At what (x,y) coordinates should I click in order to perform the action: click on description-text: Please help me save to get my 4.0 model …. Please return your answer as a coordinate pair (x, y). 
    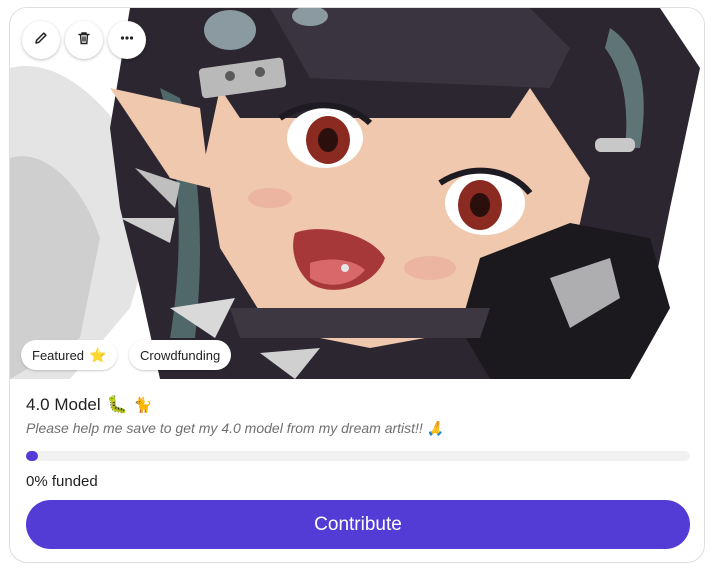
    Looking at the image, I should click on (224, 428).